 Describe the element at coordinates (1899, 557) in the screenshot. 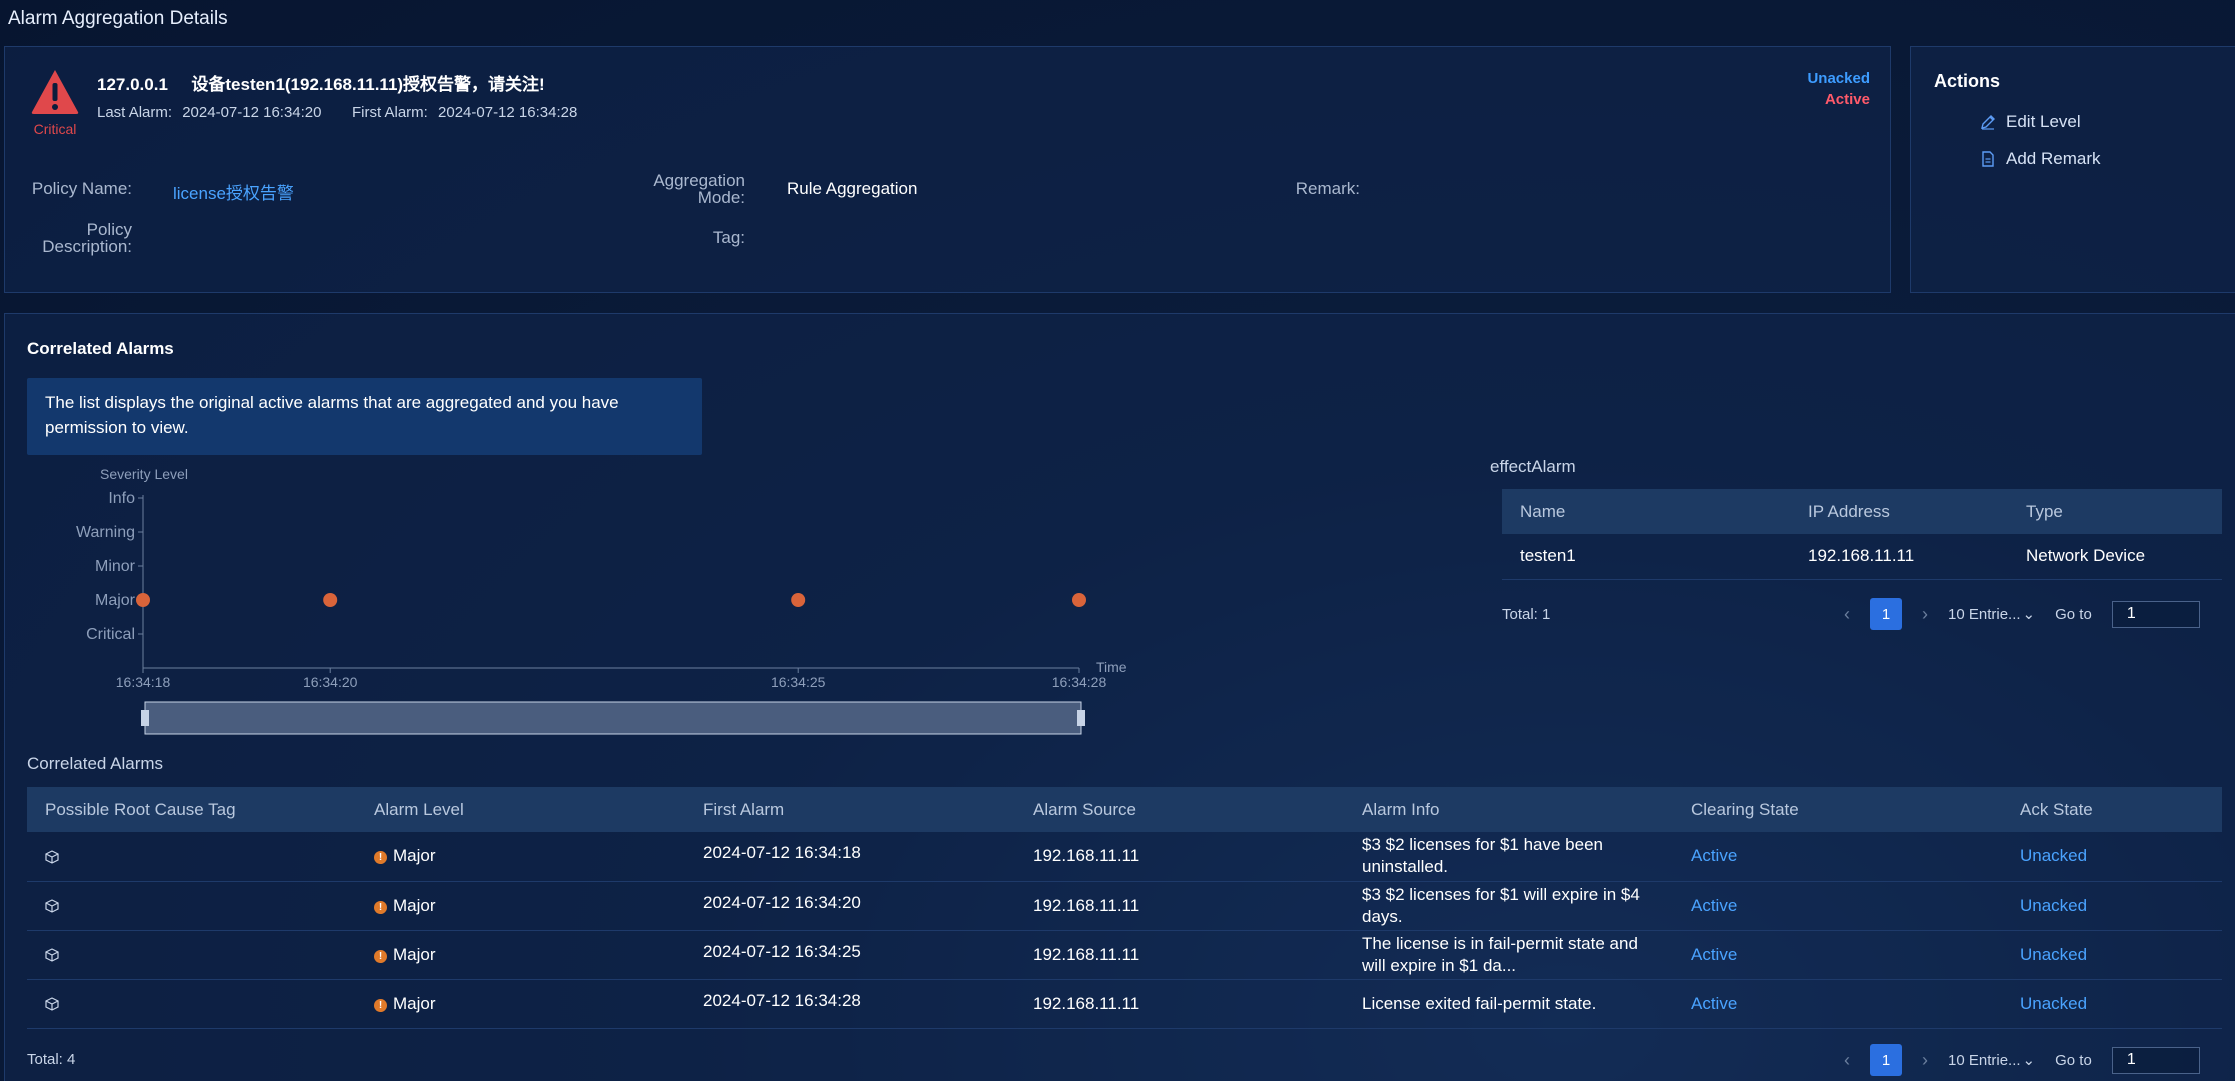

I see `effect-ip-cell: 192.168.11.11` at that location.